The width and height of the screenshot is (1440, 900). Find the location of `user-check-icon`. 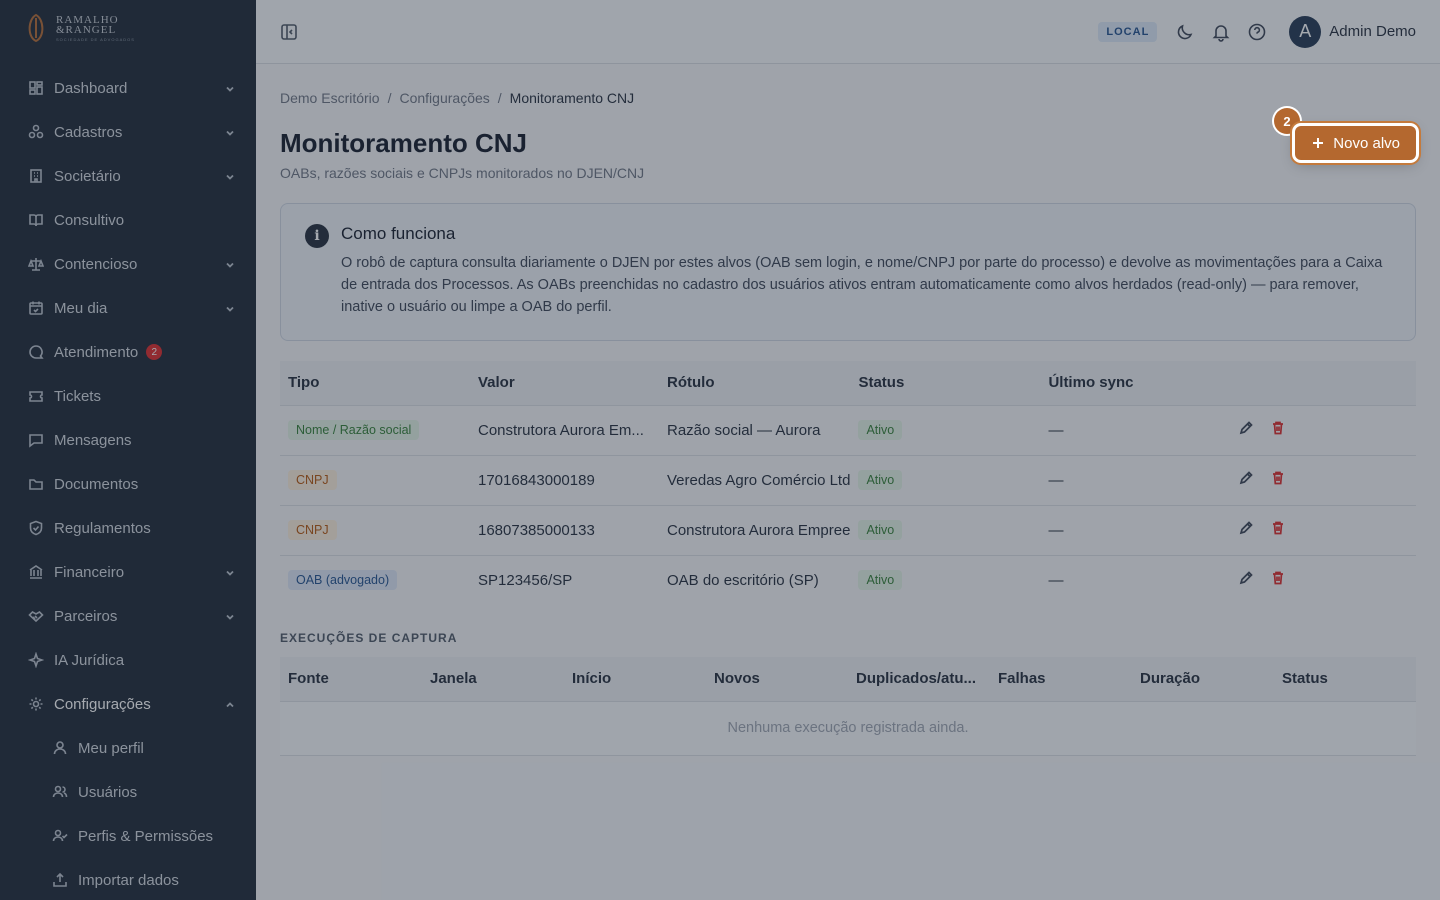

user-check-icon is located at coordinates (60, 836).